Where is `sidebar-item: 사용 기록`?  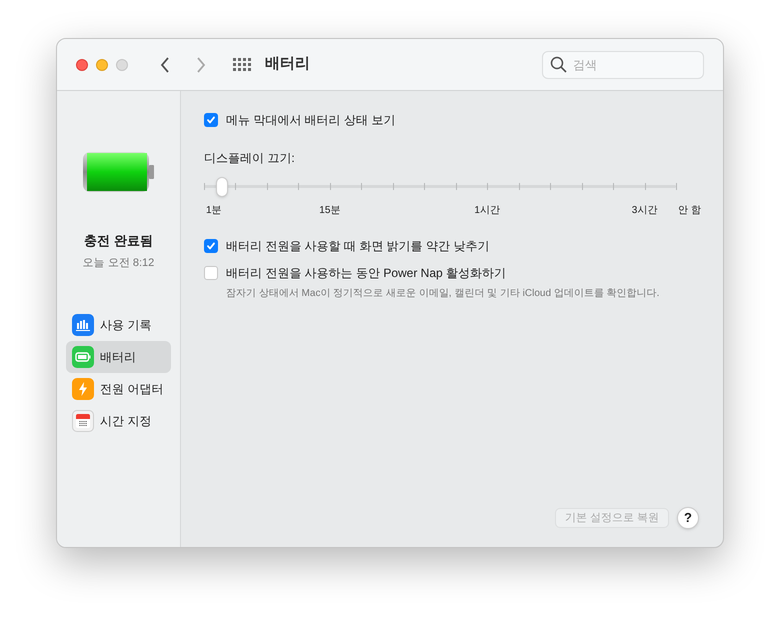
sidebar-item: 사용 기록 is located at coordinates (118, 325).